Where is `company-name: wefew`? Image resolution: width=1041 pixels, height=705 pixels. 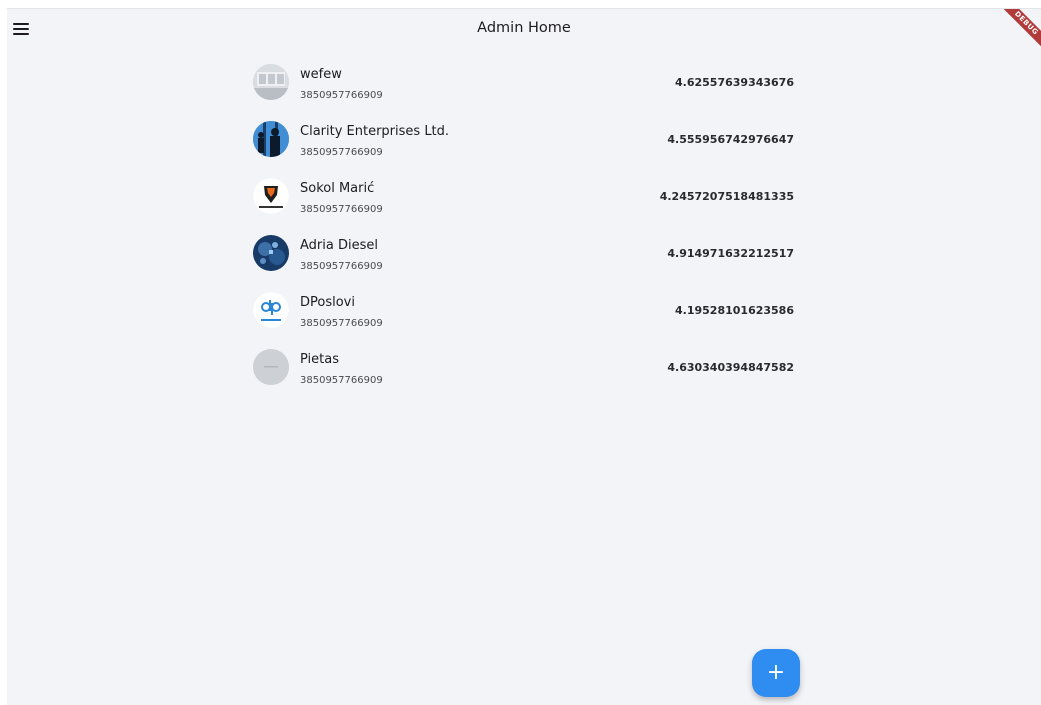
company-name: wefew is located at coordinates (321, 74).